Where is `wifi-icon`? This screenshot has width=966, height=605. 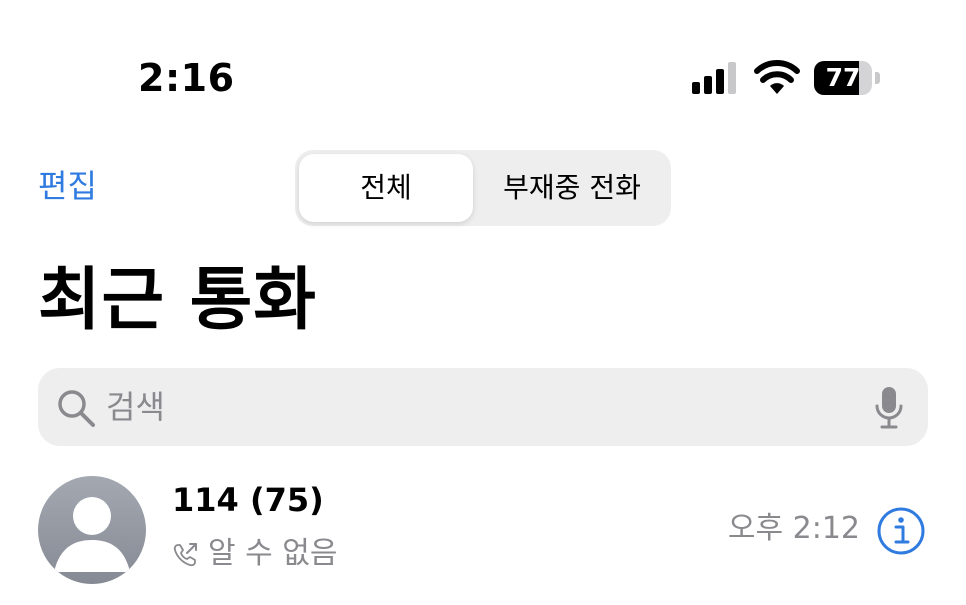 wifi-icon is located at coordinates (777, 77).